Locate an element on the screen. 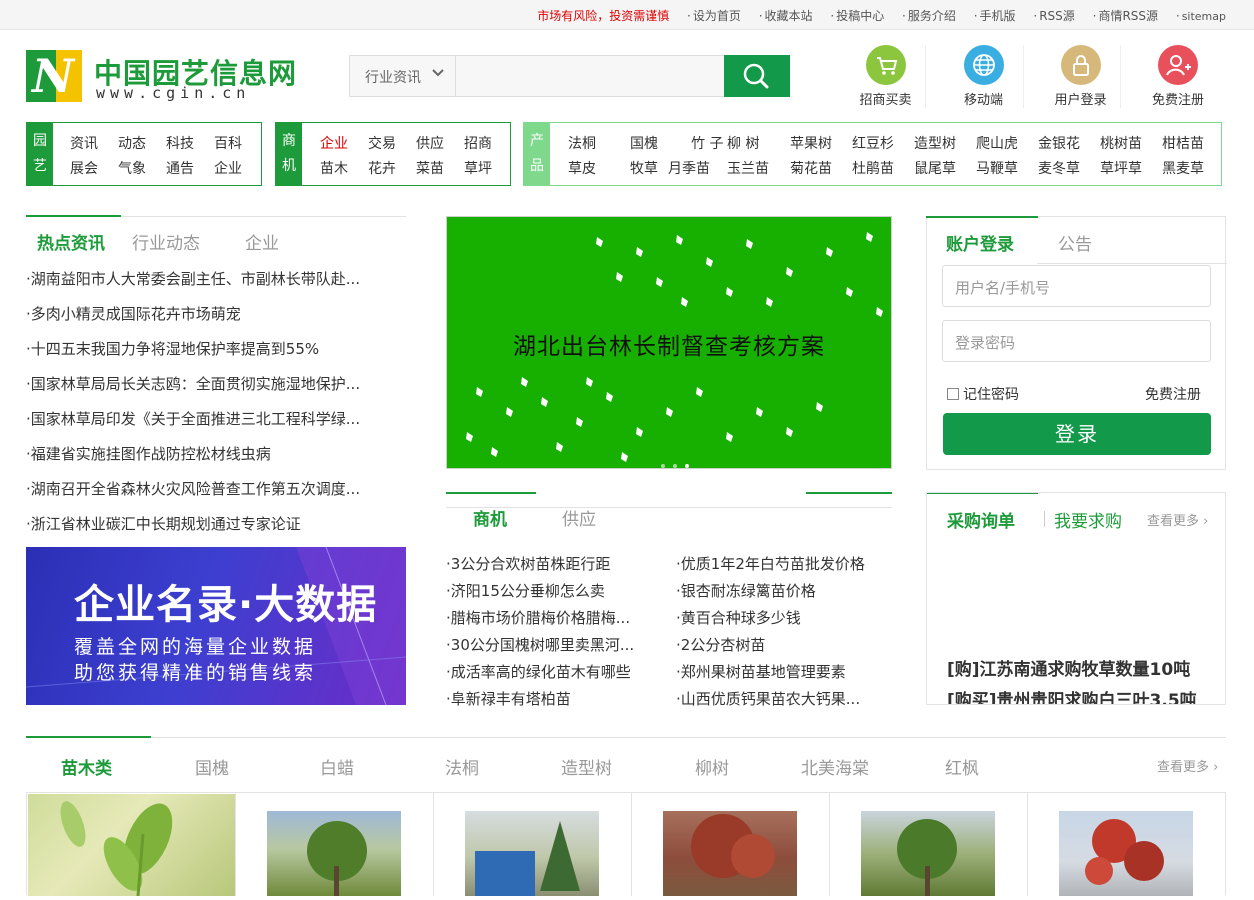 This screenshot has height=900, width=1254. garden-link: 气象 is located at coordinates (132, 168).